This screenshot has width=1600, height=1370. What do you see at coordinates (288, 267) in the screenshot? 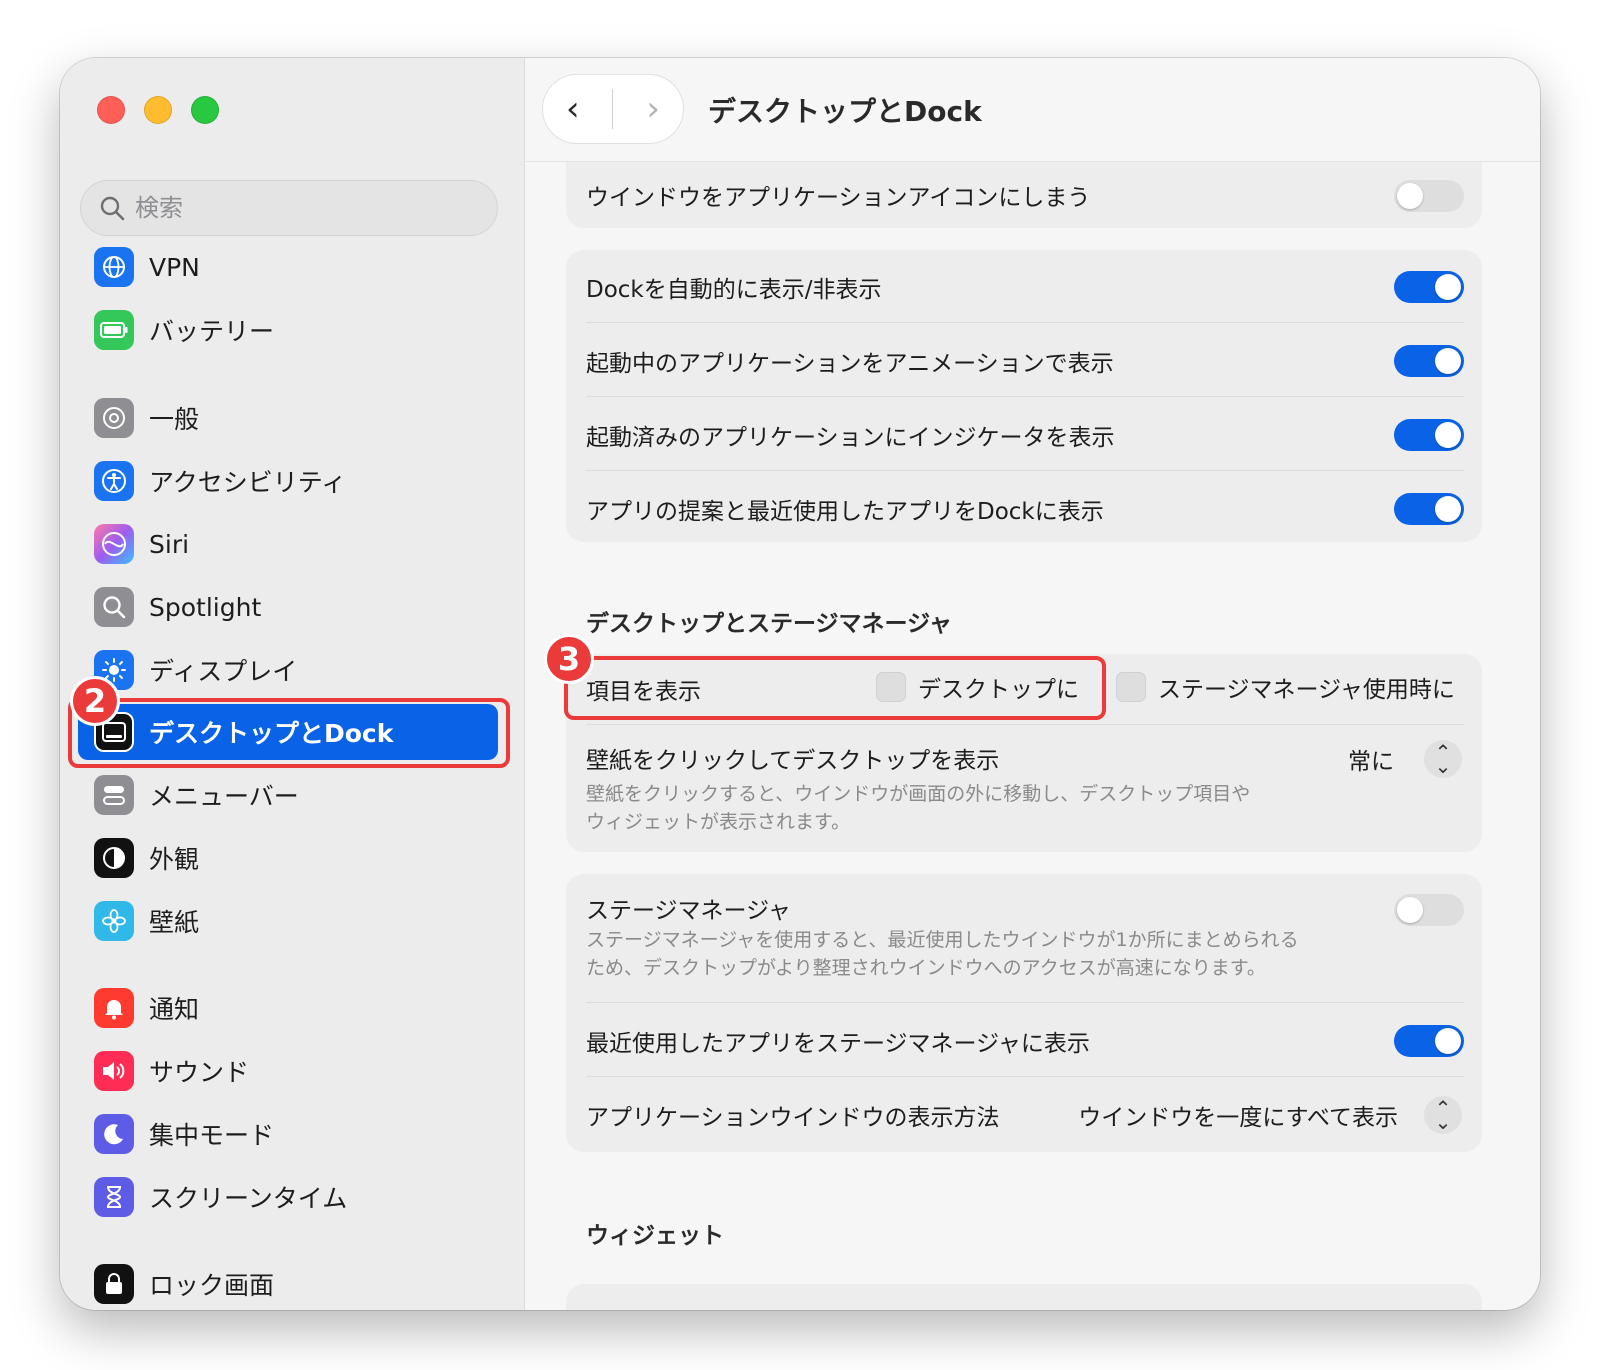
I see `sidebar-item-vpn: VPN` at bounding box center [288, 267].